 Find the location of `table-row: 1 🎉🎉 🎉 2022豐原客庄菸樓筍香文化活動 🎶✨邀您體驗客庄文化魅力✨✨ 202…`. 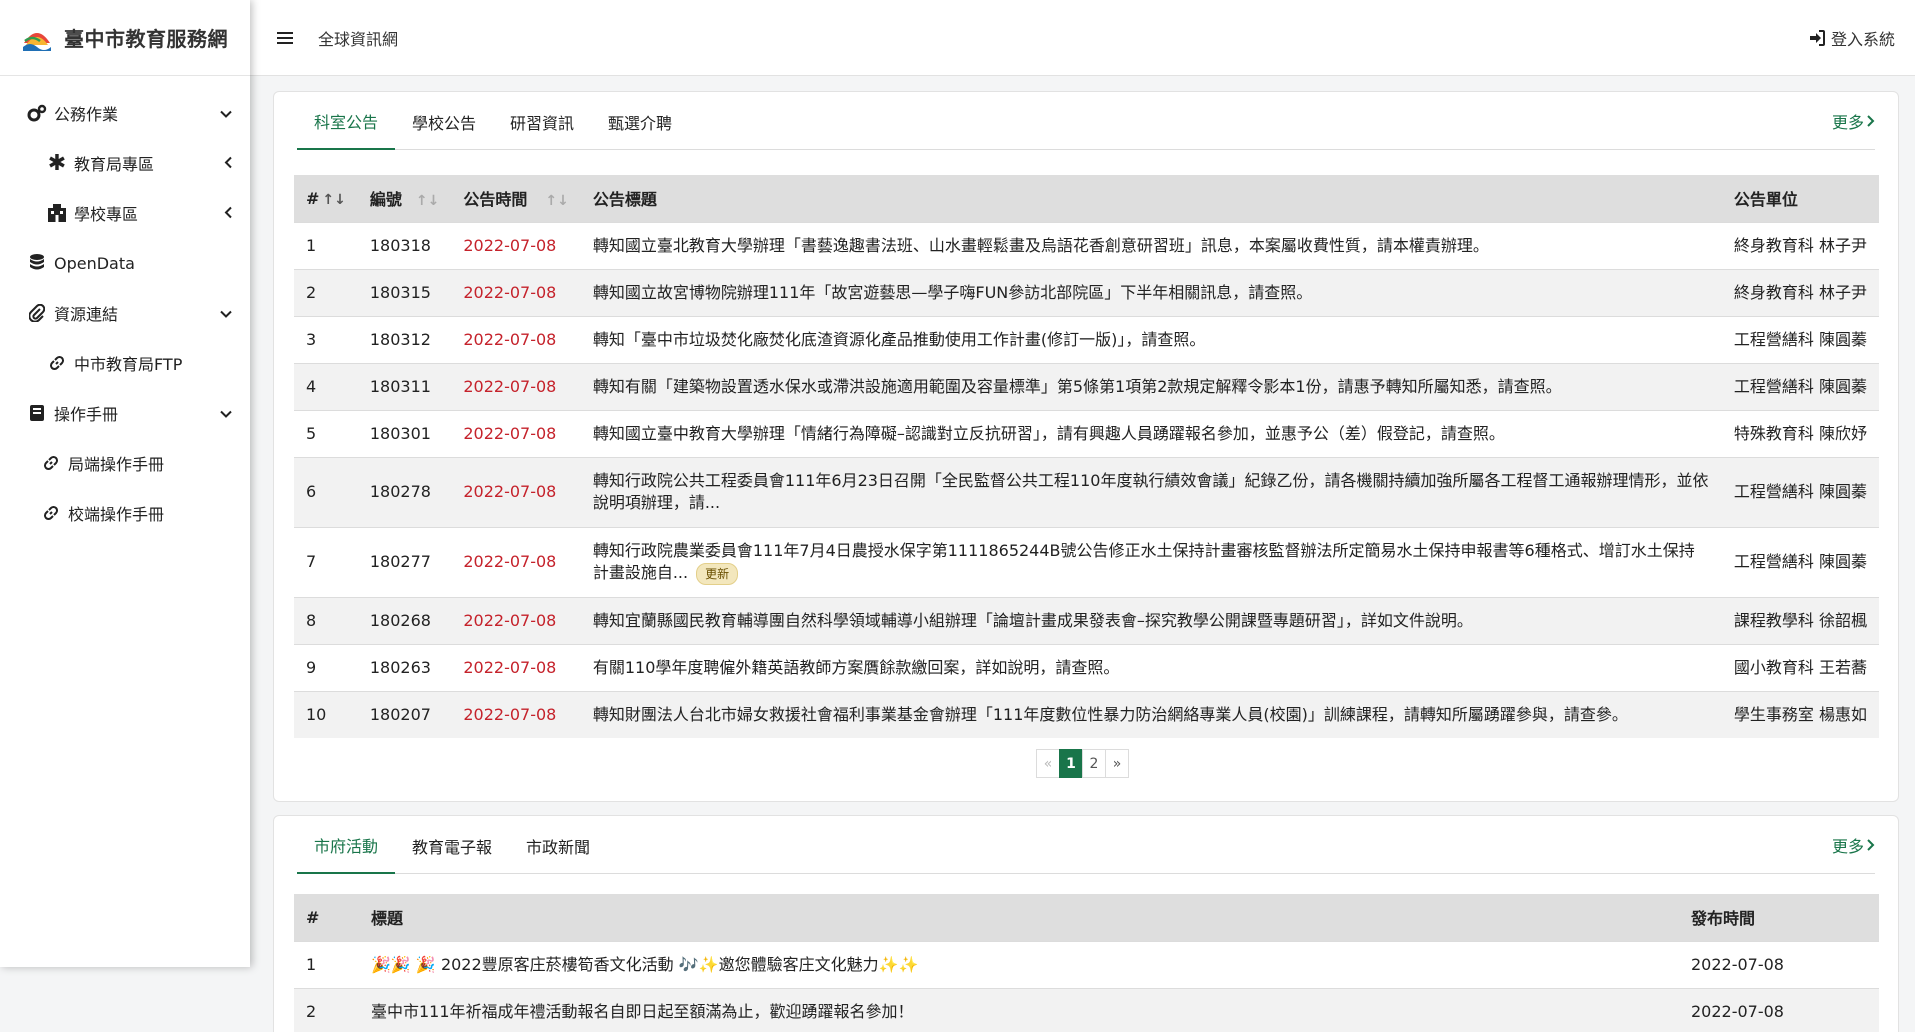

table-row: 1 🎉🎉 🎉 2022豐原客庄菸樓筍香文化活動 🎶✨邀您體驗客庄文化魅力✨✨ 202… is located at coordinates (1086, 964).